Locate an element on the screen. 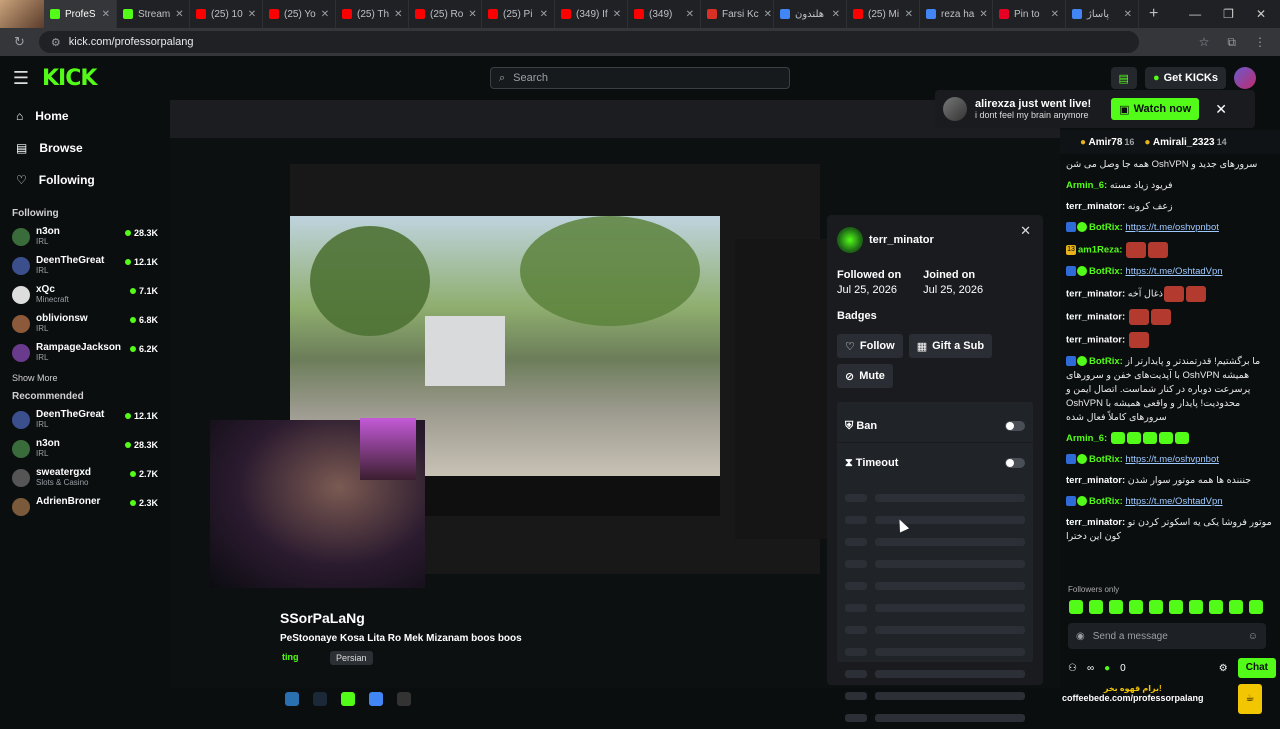 This screenshot has width=1280, height=729. kick-logo: KICK is located at coordinates (69, 78).